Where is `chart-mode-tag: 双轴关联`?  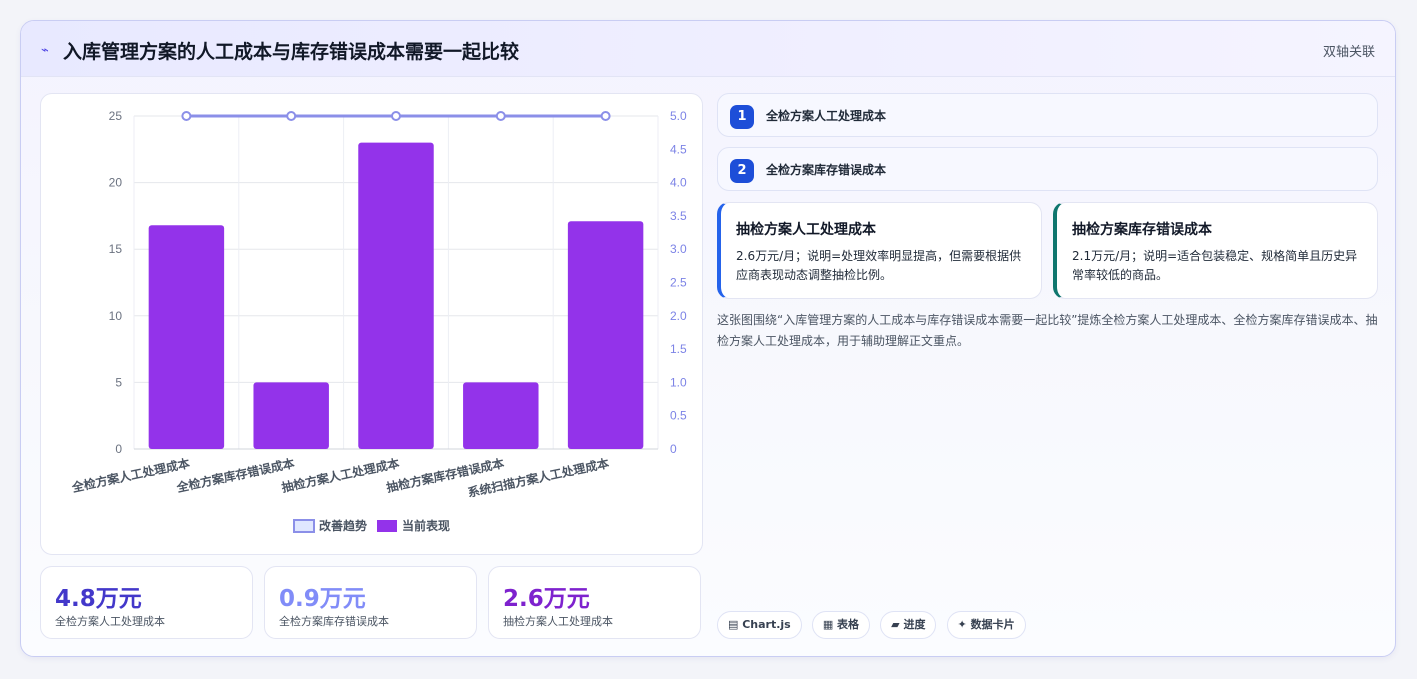 chart-mode-tag: 双轴关联 is located at coordinates (1348, 52).